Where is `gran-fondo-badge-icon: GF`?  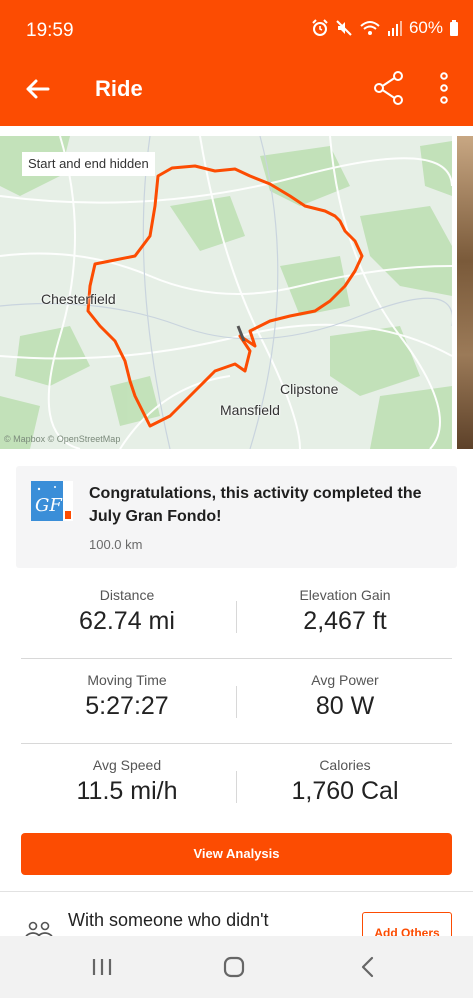 gran-fondo-badge-icon: GF is located at coordinates (52, 501).